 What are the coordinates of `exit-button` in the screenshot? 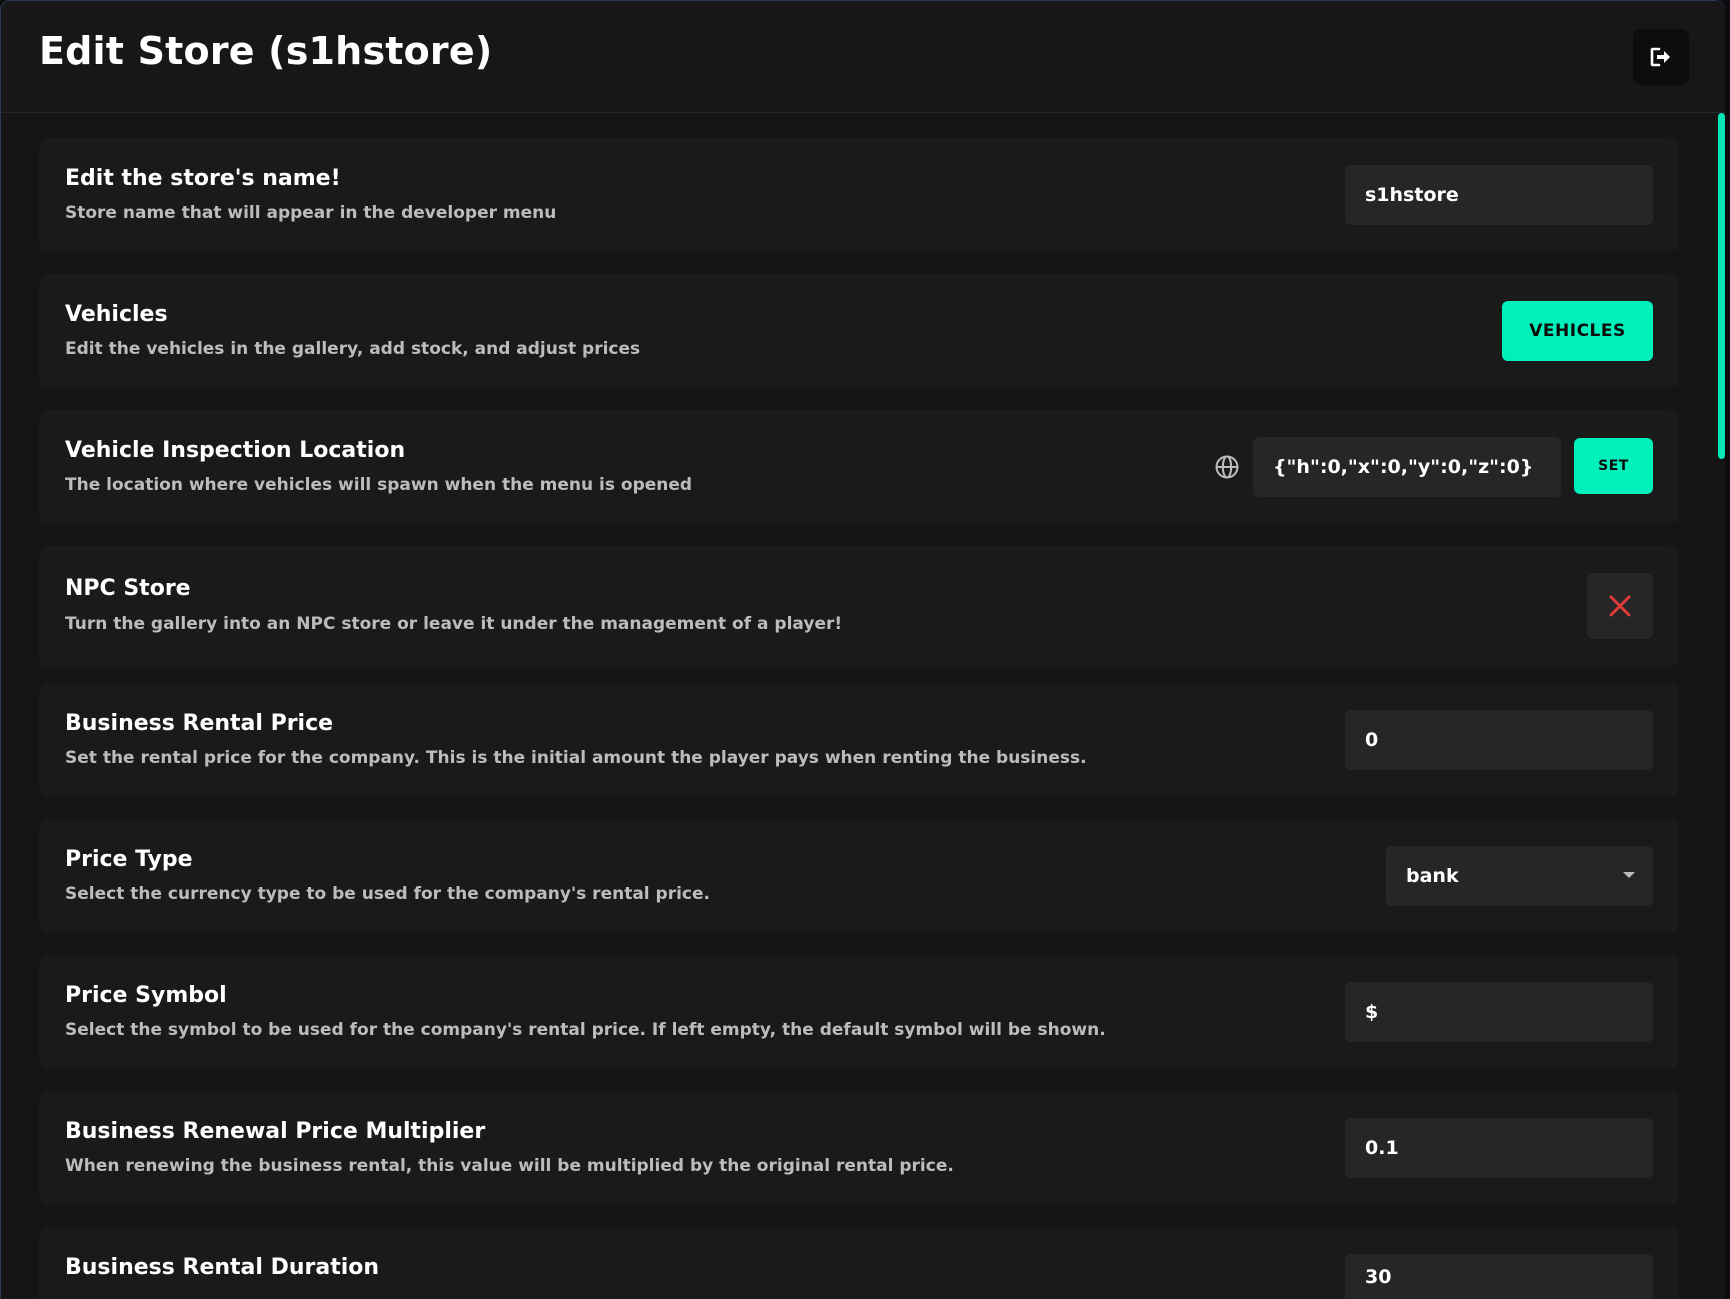 It's located at (1661, 57).